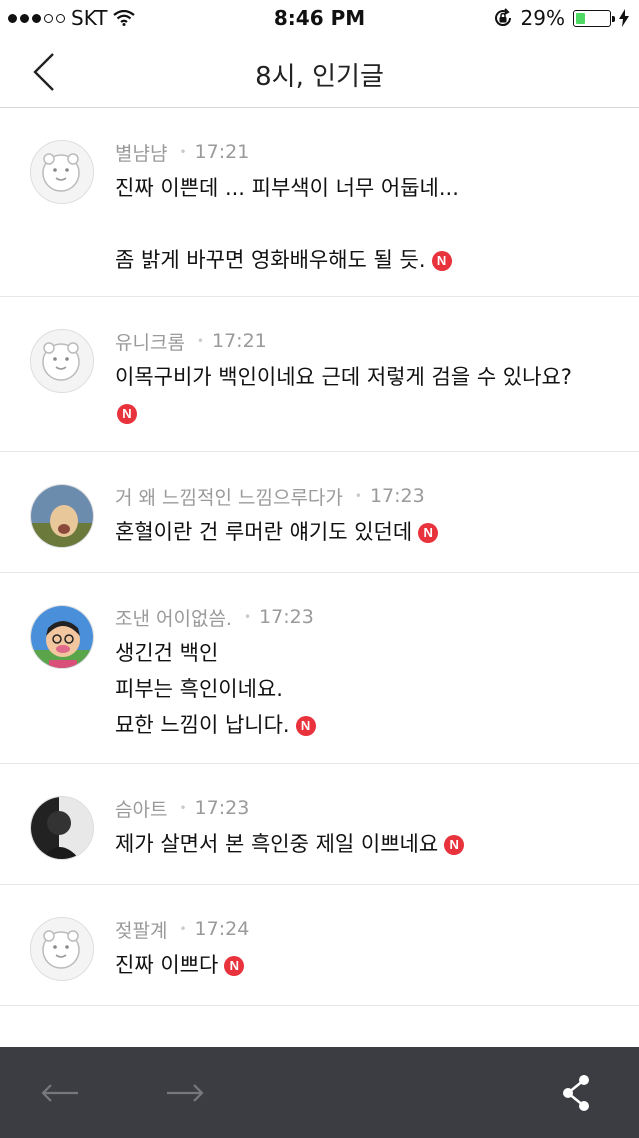 The width and height of the screenshot is (639, 1138). What do you see at coordinates (319, 77) in the screenshot?
I see `page-title: 8시, 인기글` at bounding box center [319, 77].